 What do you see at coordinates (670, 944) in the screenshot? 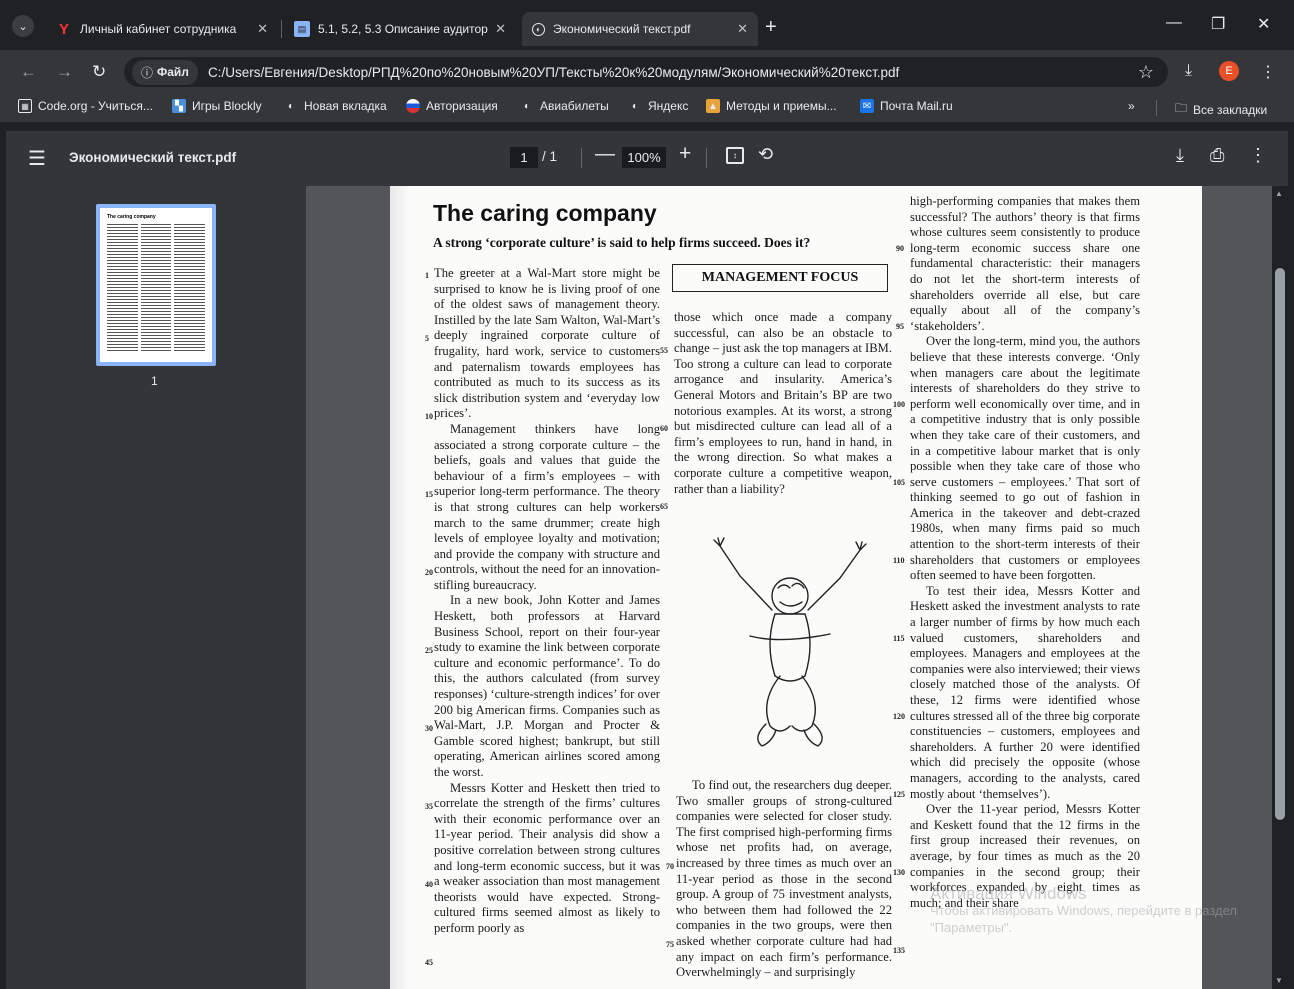
I see `line-number: 75` at bounding box center [670, 944].